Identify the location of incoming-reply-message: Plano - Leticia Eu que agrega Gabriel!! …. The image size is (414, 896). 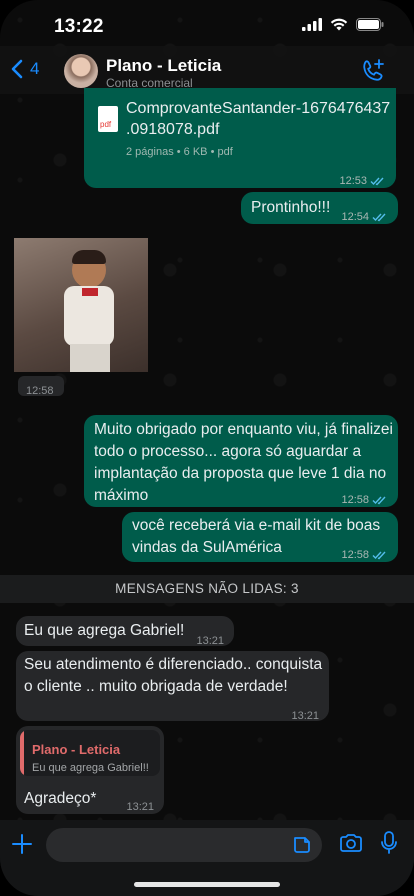
(90, 770).